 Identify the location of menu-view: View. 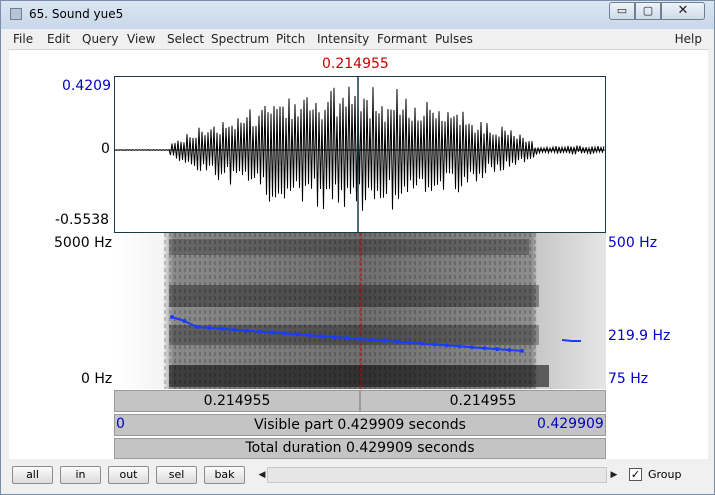
(141, 39).